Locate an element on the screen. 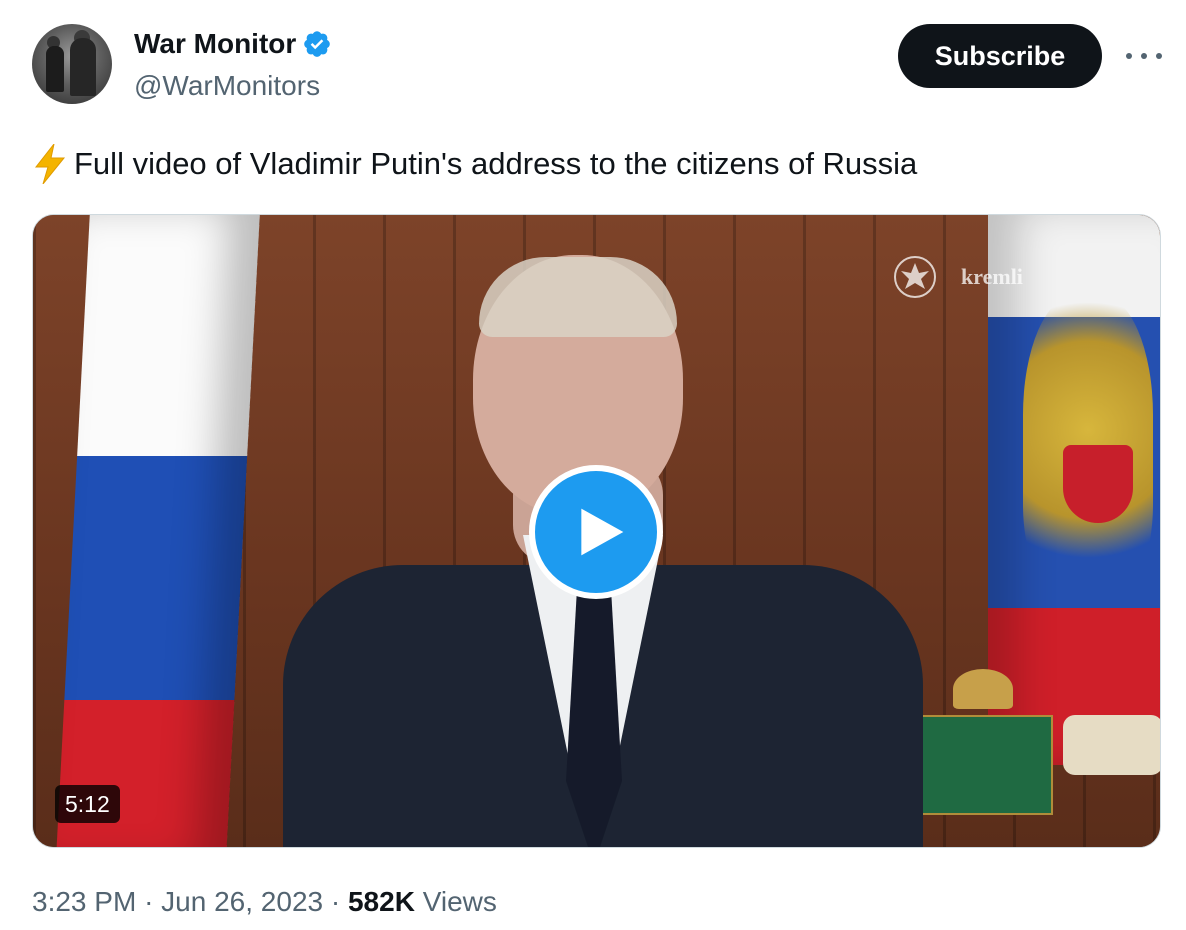  video-frame-flag is located at coordinates (158, 531).